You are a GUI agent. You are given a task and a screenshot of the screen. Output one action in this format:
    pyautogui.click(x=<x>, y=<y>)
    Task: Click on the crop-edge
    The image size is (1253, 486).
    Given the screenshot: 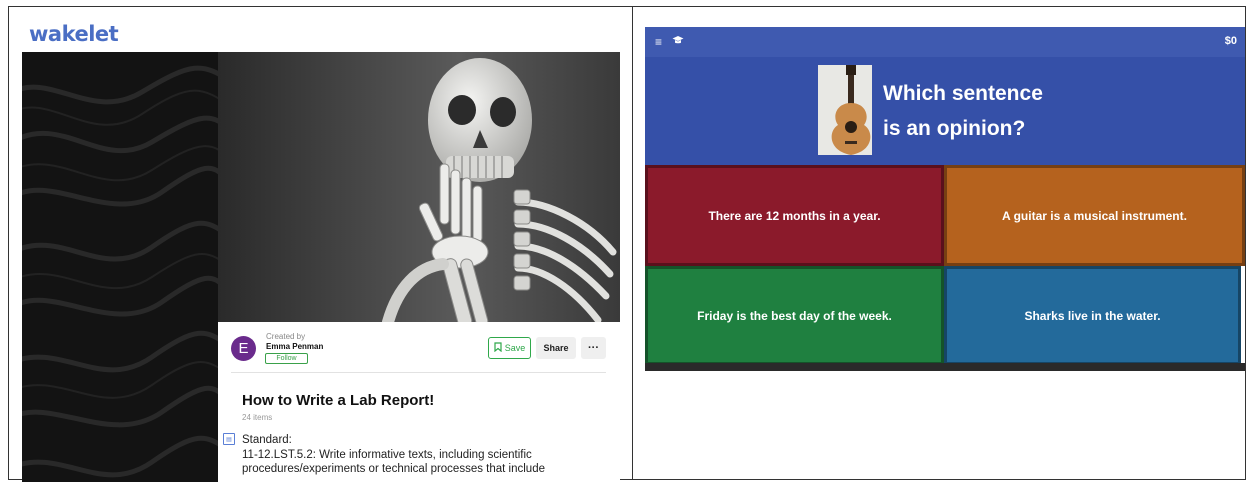 What is the action you would take?
    pyautogui.click(x=419, y=483)
    